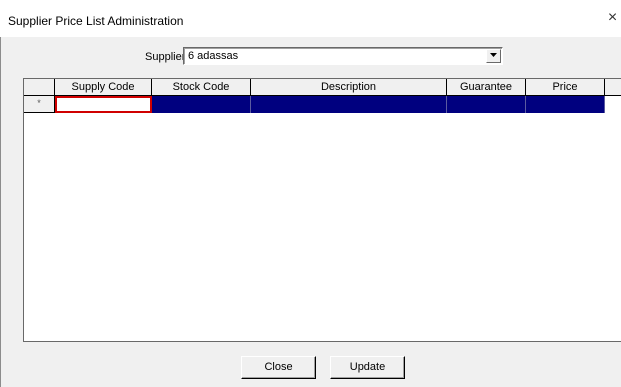 The width and height of the screenshot is (621, 387). Describe the element at coordinates (565, 87) in the screenshot. I see `column-header-price: Price` at that location.